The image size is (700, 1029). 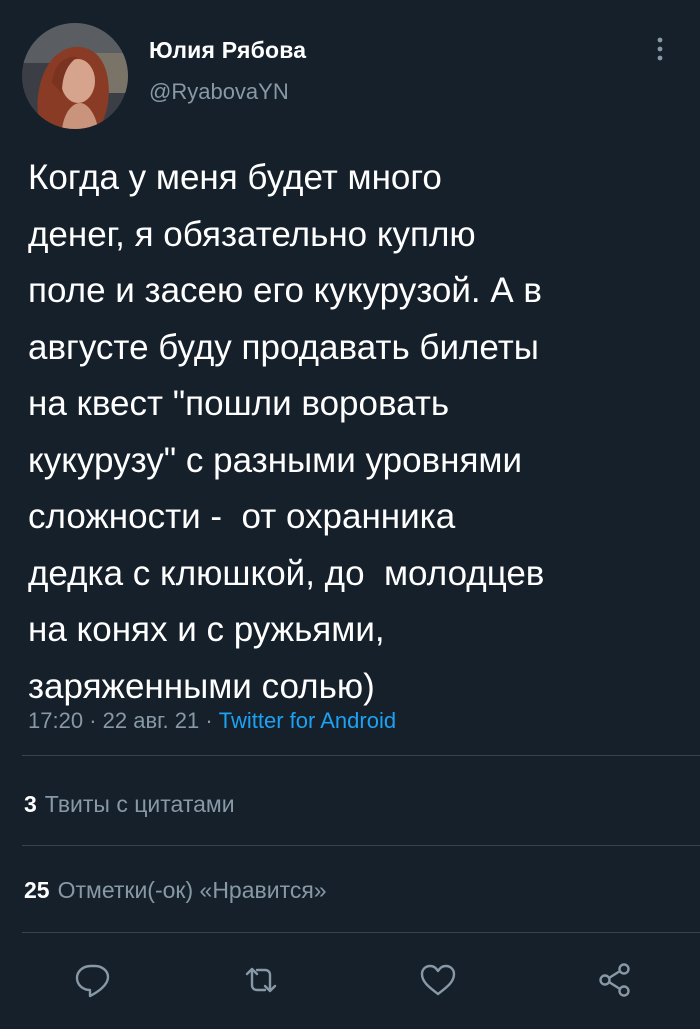 I want to click on likes-stat: 25 Отметки(-ок) «Нравится», so click(x=175, y=890).